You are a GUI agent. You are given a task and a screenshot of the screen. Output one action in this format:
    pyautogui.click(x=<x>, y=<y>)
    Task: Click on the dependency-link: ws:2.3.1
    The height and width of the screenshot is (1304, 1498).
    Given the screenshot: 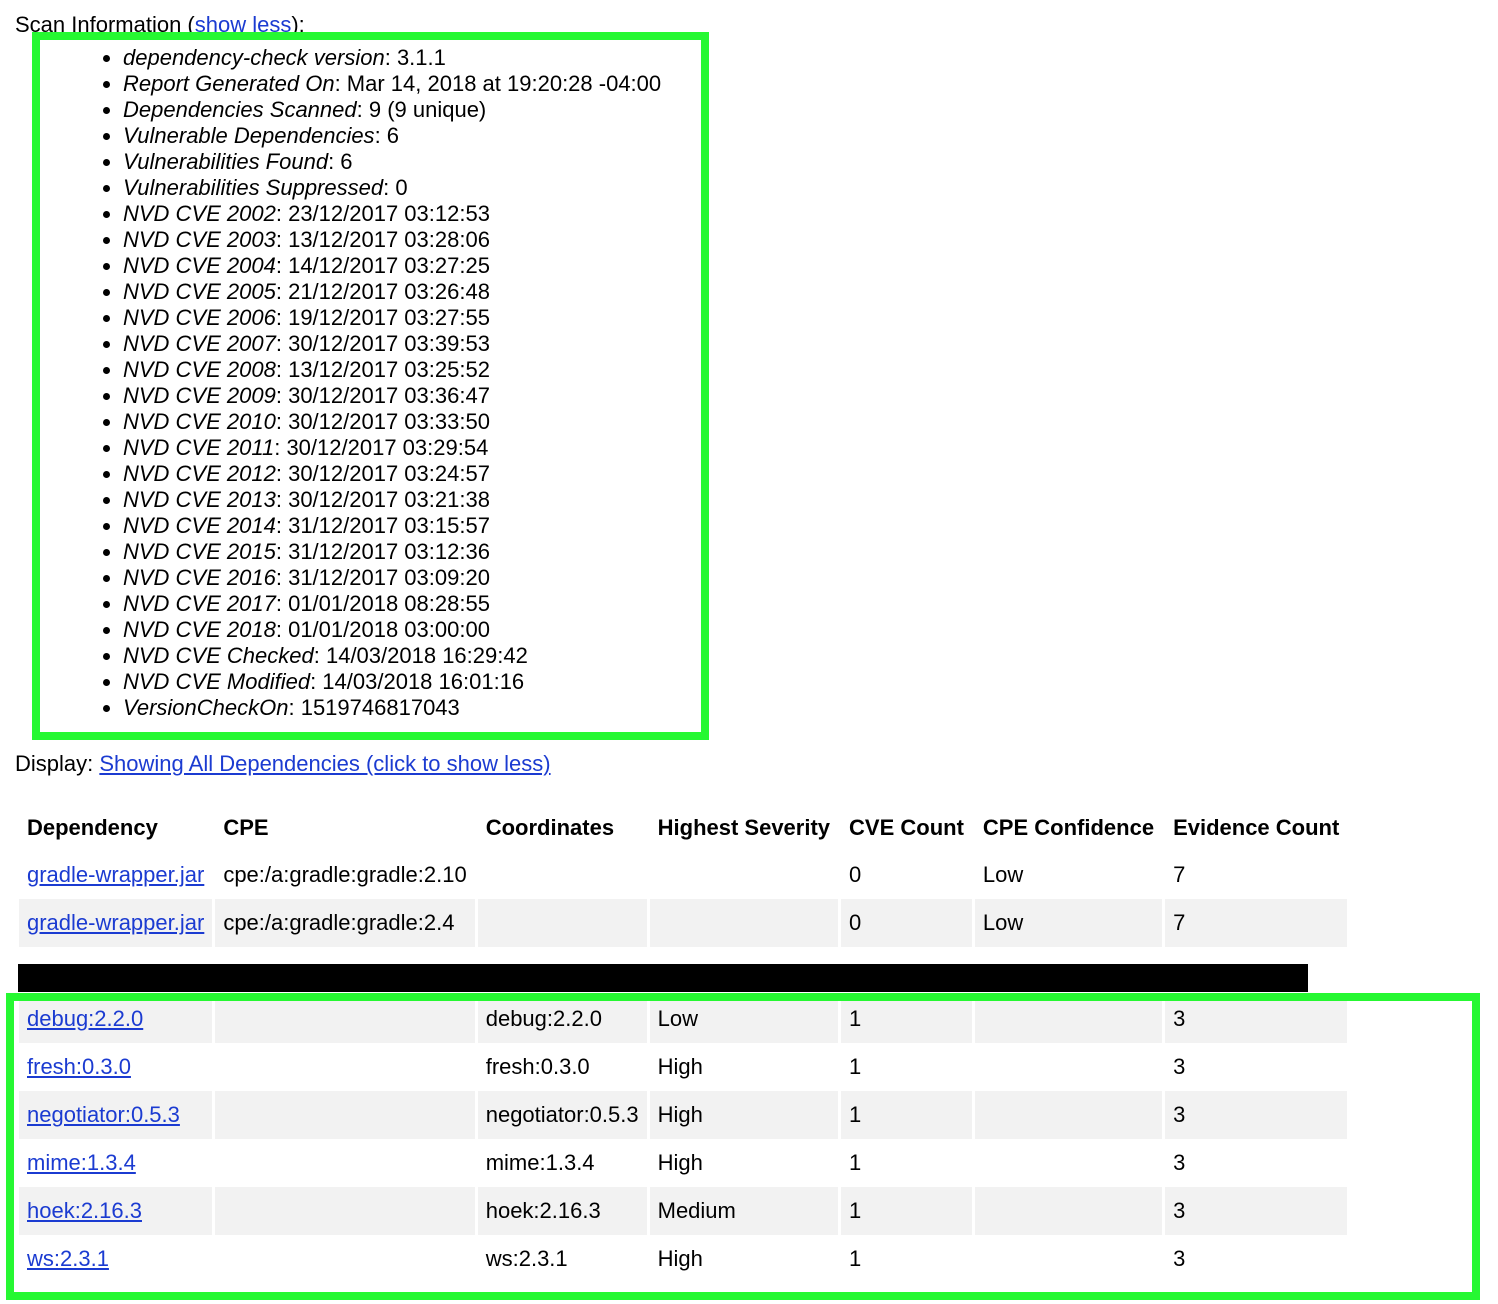 What is the action you would take?
    pyautogui.click(x=68, y=1258)
    